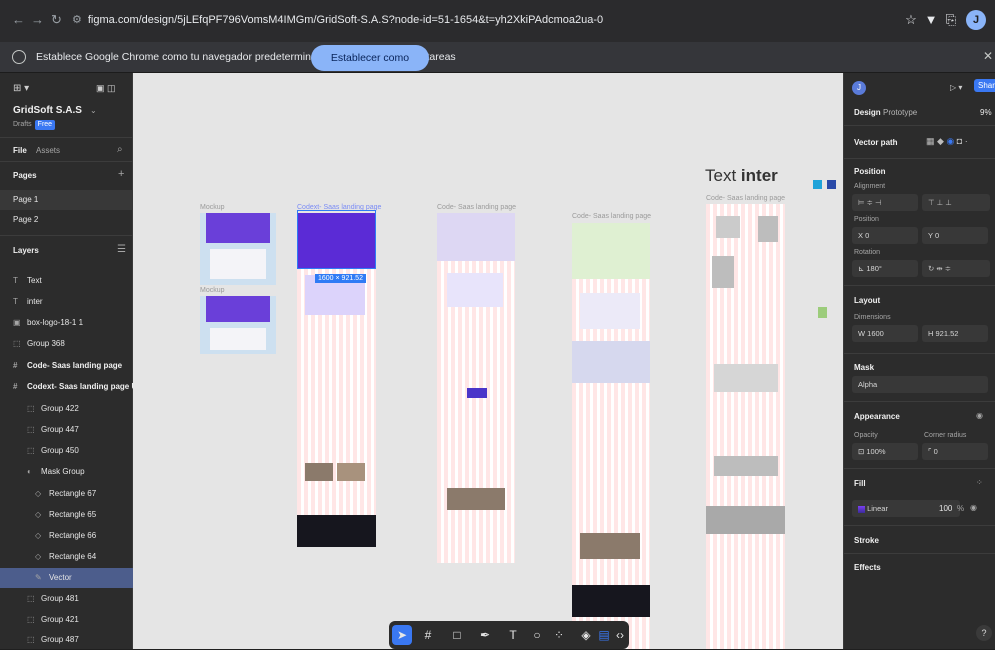  What do you see at coordinates (66, 451) in the screenshot?
I see `layer-row: ⬚ Group 450` at bounding box center [66, 451].